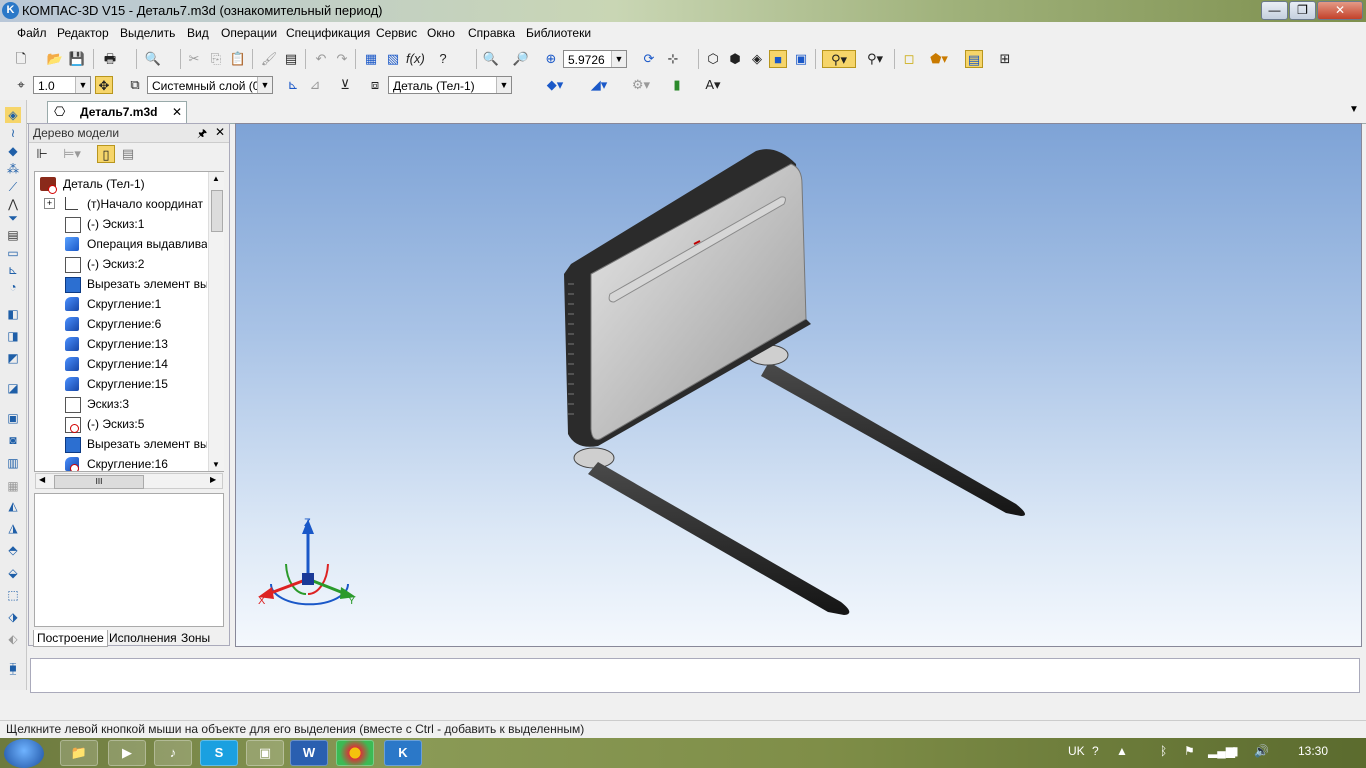 This screenshot has width=1366, height=768. I want to click on measure-icon: ⊞, so click(1005, 59).